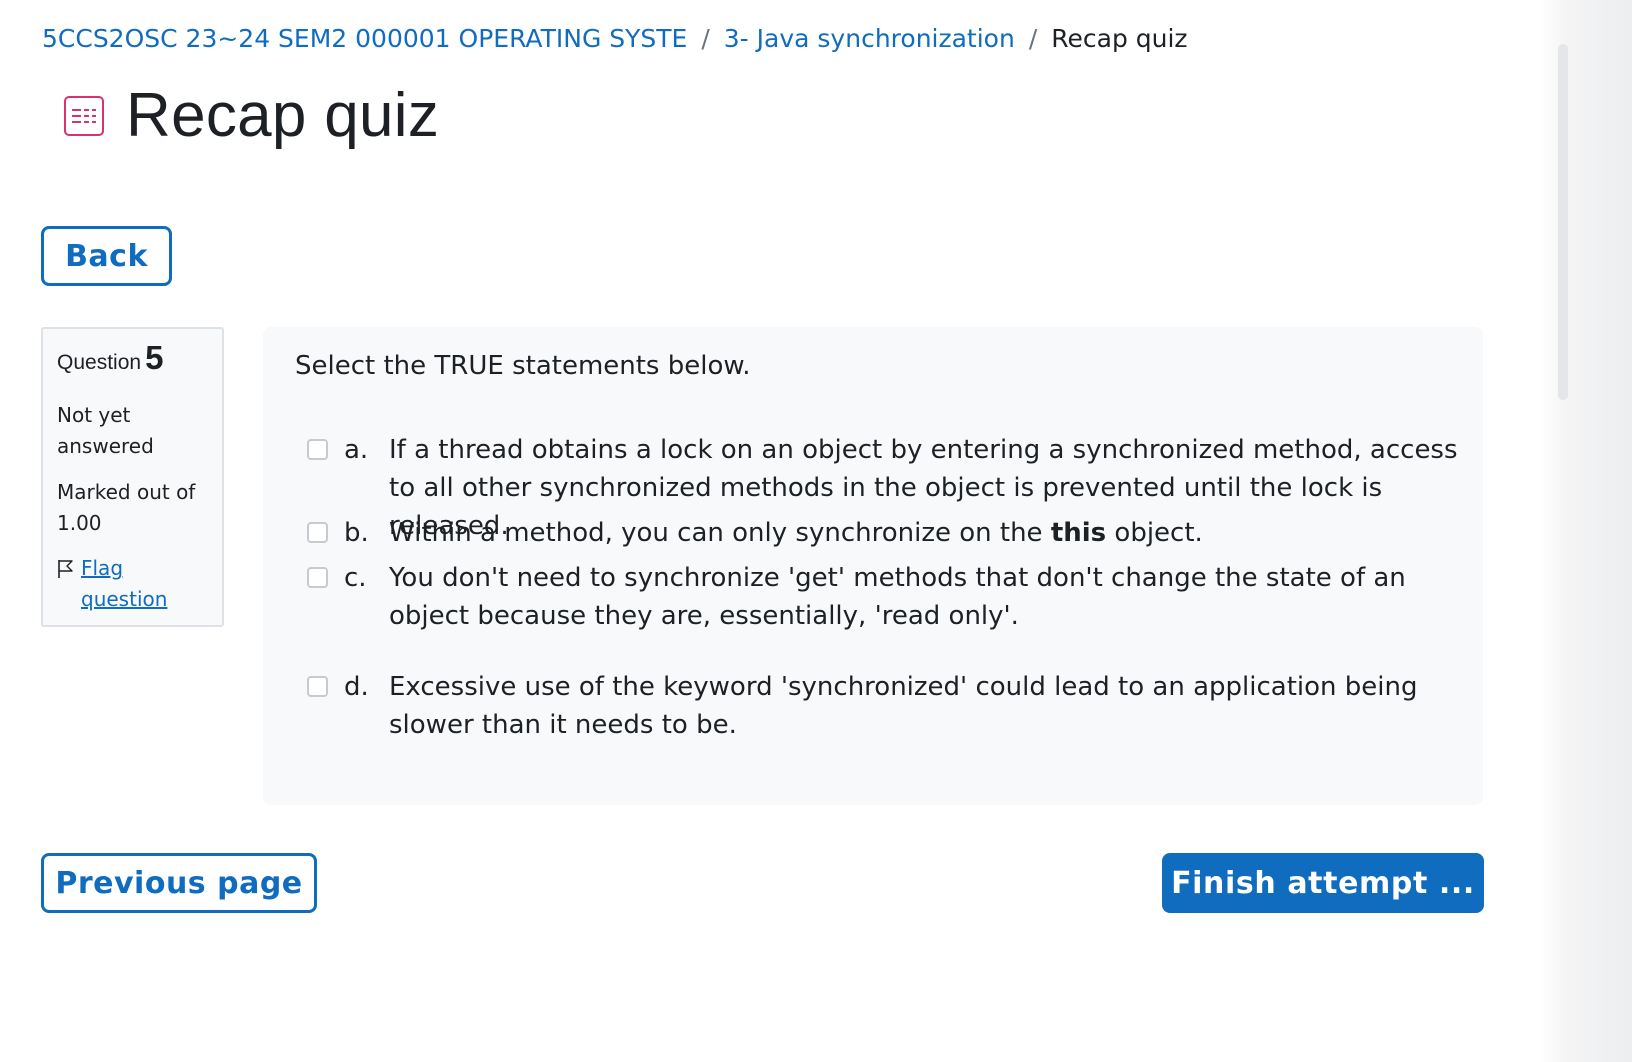 The image size is (1632, 1062). Describe the element at coordinates (283, 115) in the screenshot. I see `page-title: Recap quiz` at that location.